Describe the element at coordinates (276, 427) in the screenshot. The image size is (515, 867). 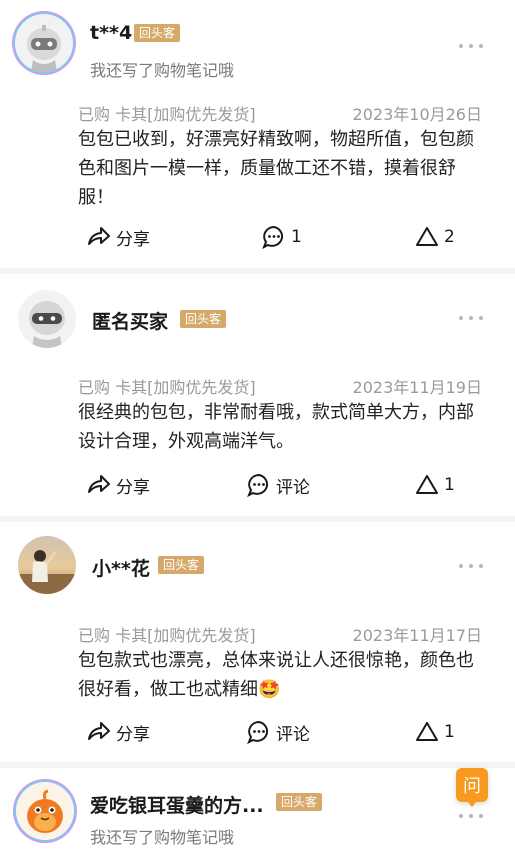
I see `review-text: 很经典的包包，非常耐看哦，款式简单大方，内部设计合理，外观高端洋气。` at that location.